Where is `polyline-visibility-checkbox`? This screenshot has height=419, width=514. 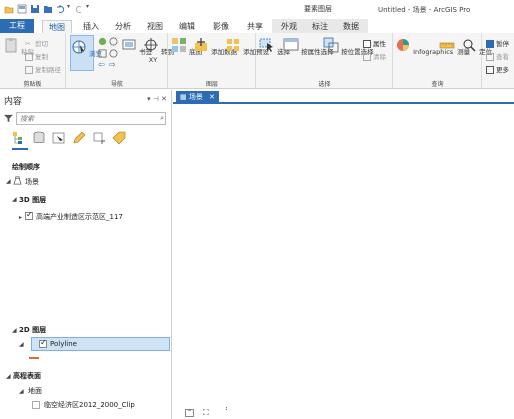
polyline-visibility-checkbox is located at coordinates (43, 343).